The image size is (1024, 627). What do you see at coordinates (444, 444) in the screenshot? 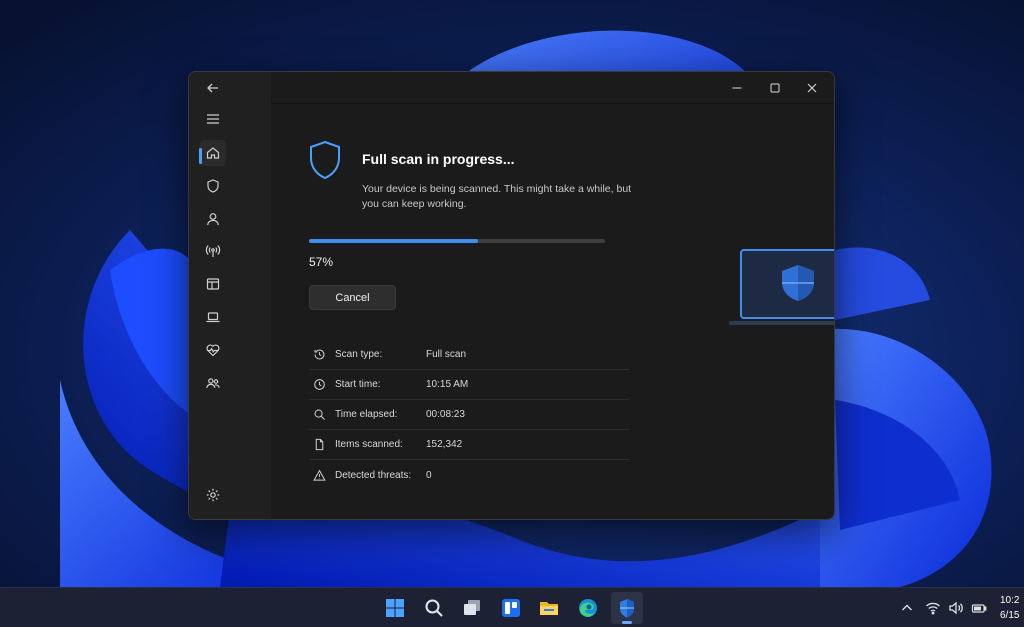
I see `detail-value: 152,342` at bounding box center [444, 444].